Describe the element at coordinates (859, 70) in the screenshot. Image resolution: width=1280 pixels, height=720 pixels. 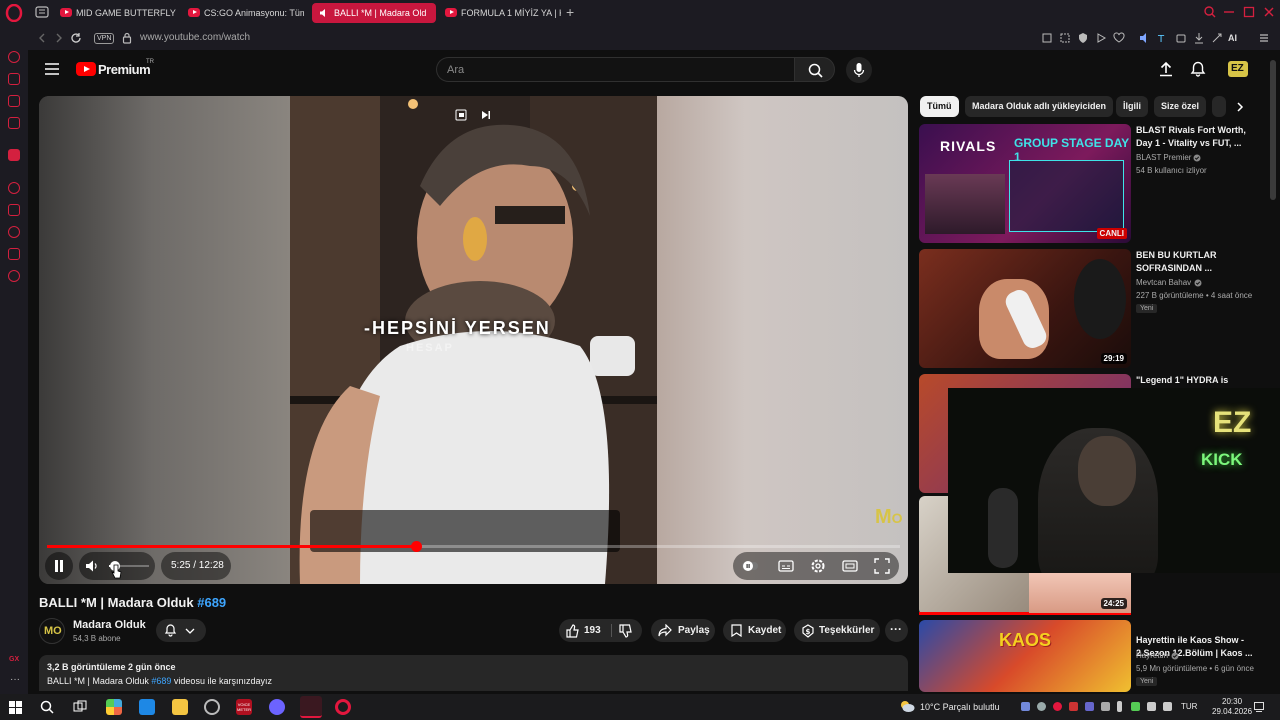
I see `voice-search-button` at that location.